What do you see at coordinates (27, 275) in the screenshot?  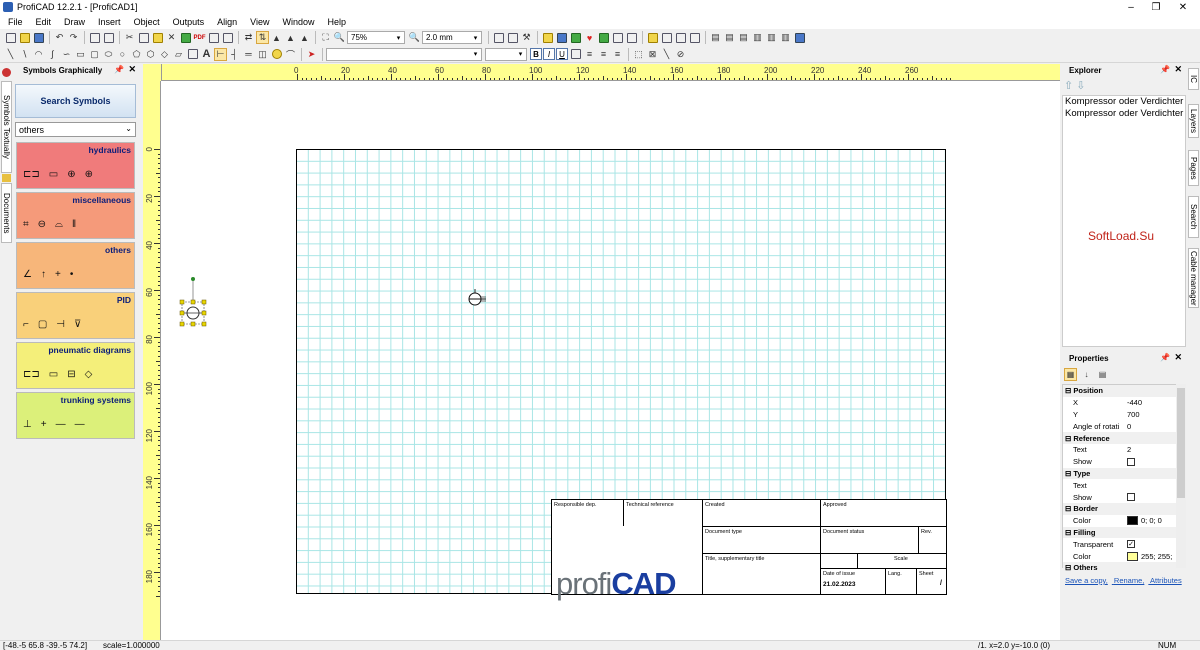 I see `symbol-thumbnail: ∠` at bounding box center [27, 275].